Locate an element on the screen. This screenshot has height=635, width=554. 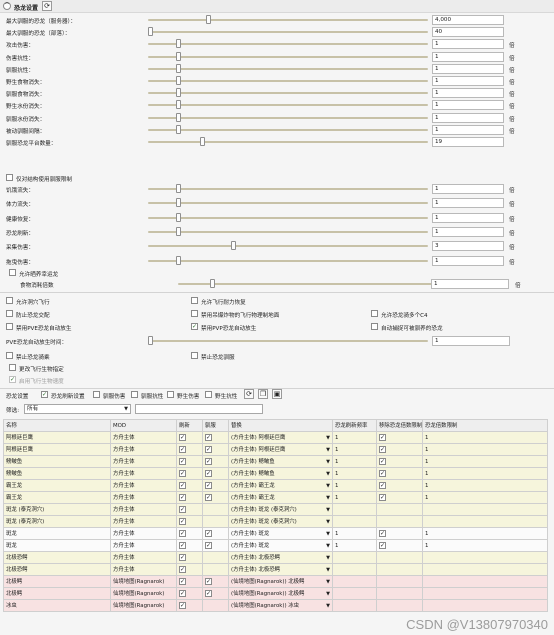
copy-icon: ❐ is located at coordinates (263, 394).